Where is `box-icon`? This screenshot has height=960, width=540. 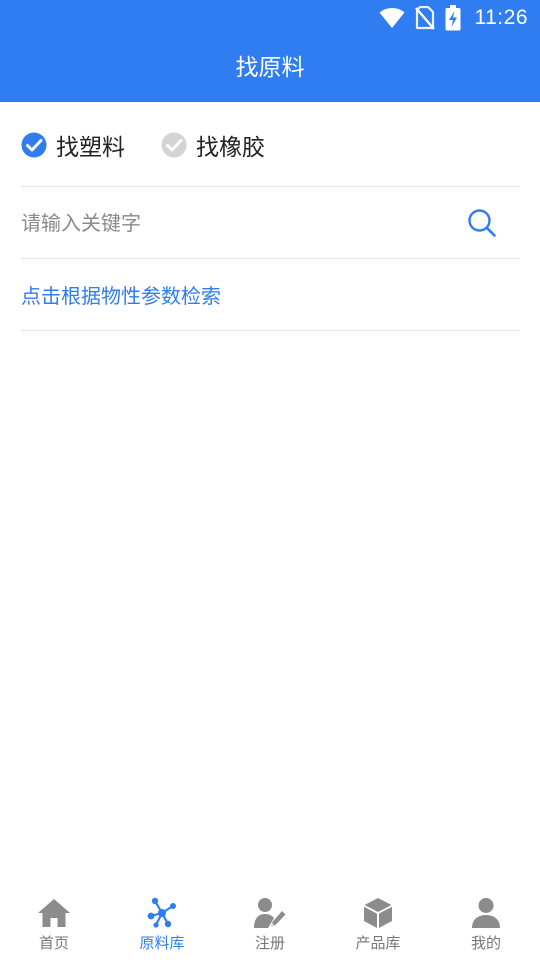 box-icon is located at coordinates (378, 913).